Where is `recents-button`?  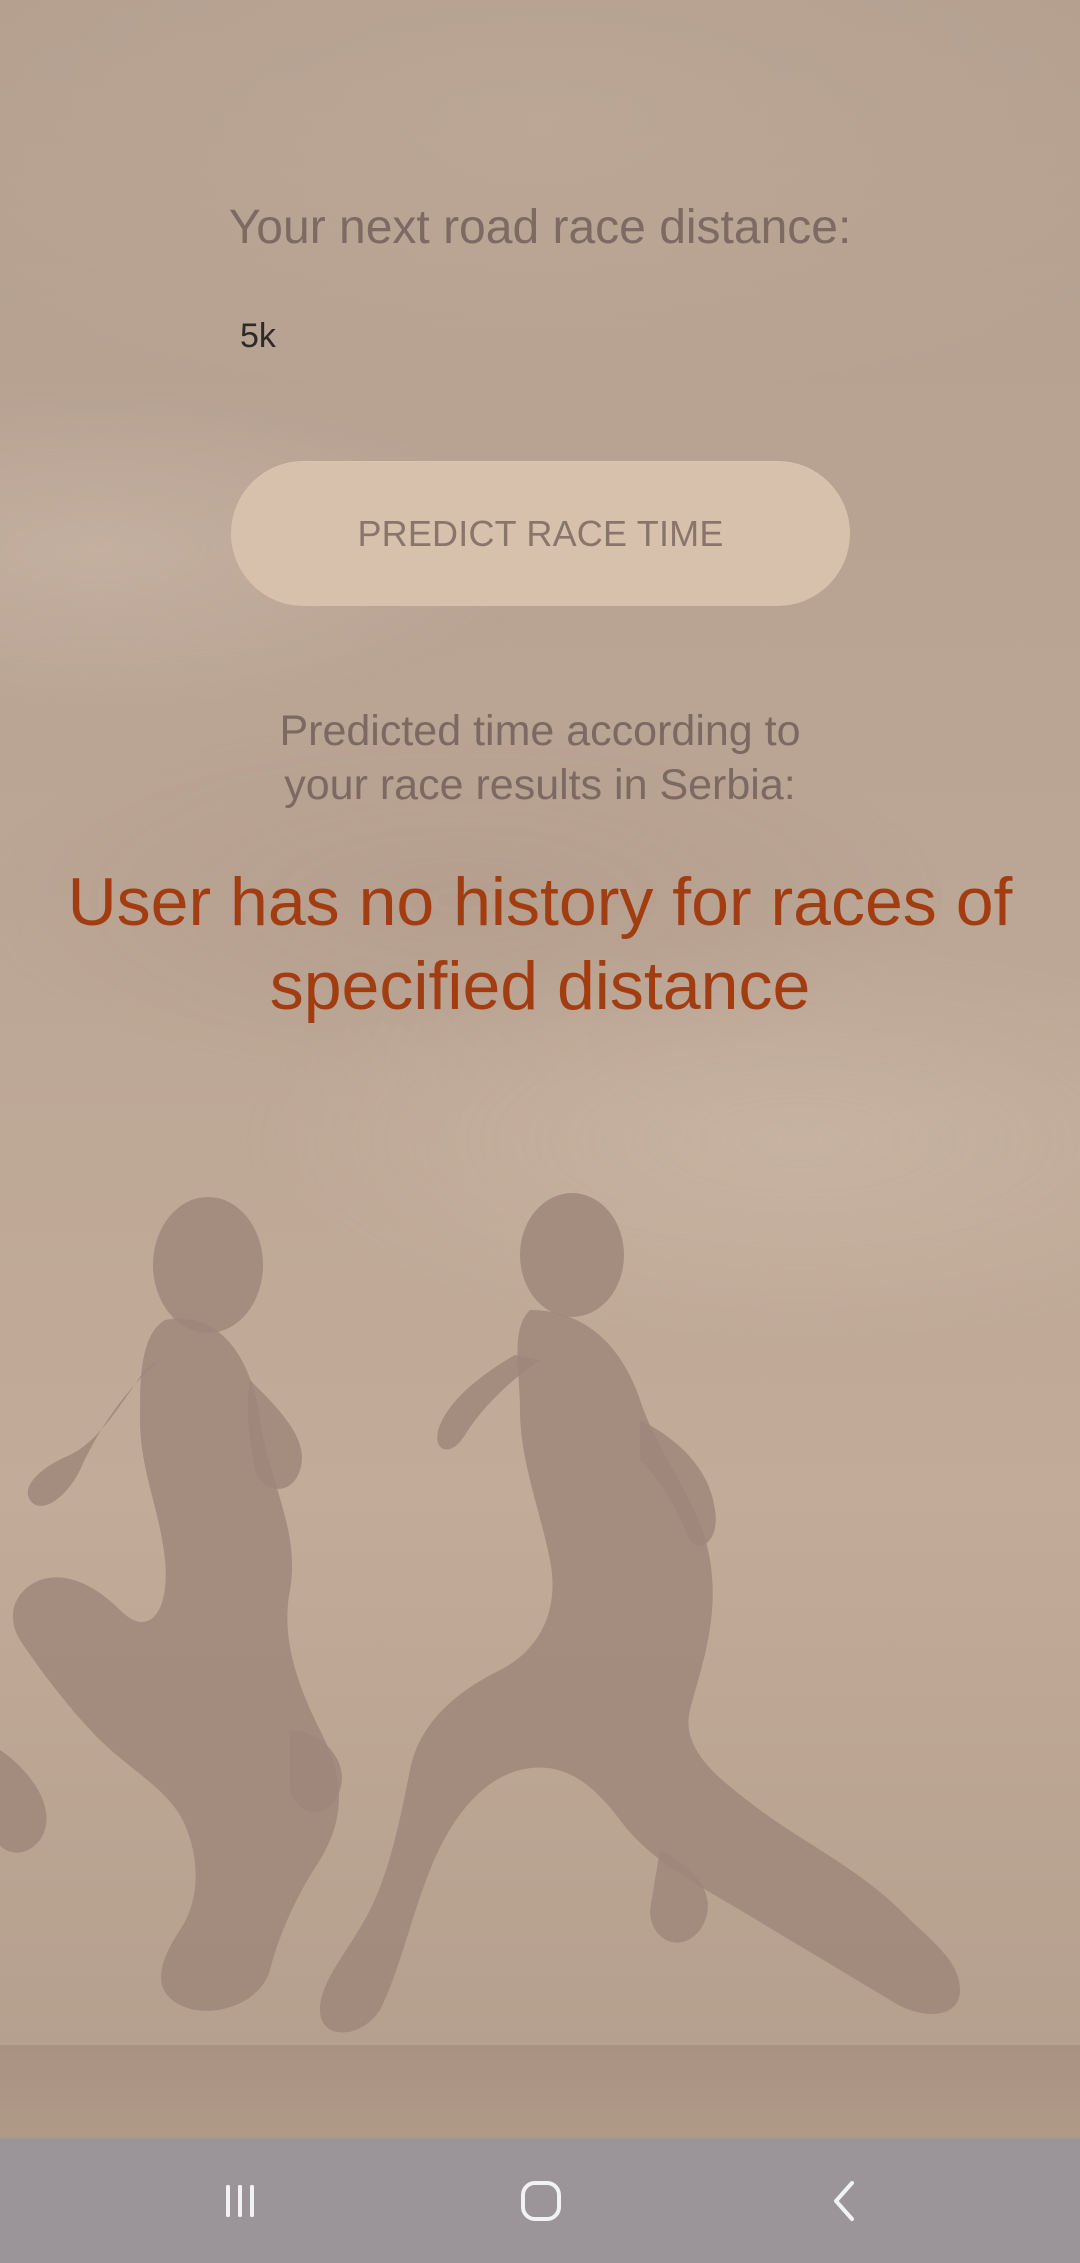 recents-button is located at coordinates (240, 2200).